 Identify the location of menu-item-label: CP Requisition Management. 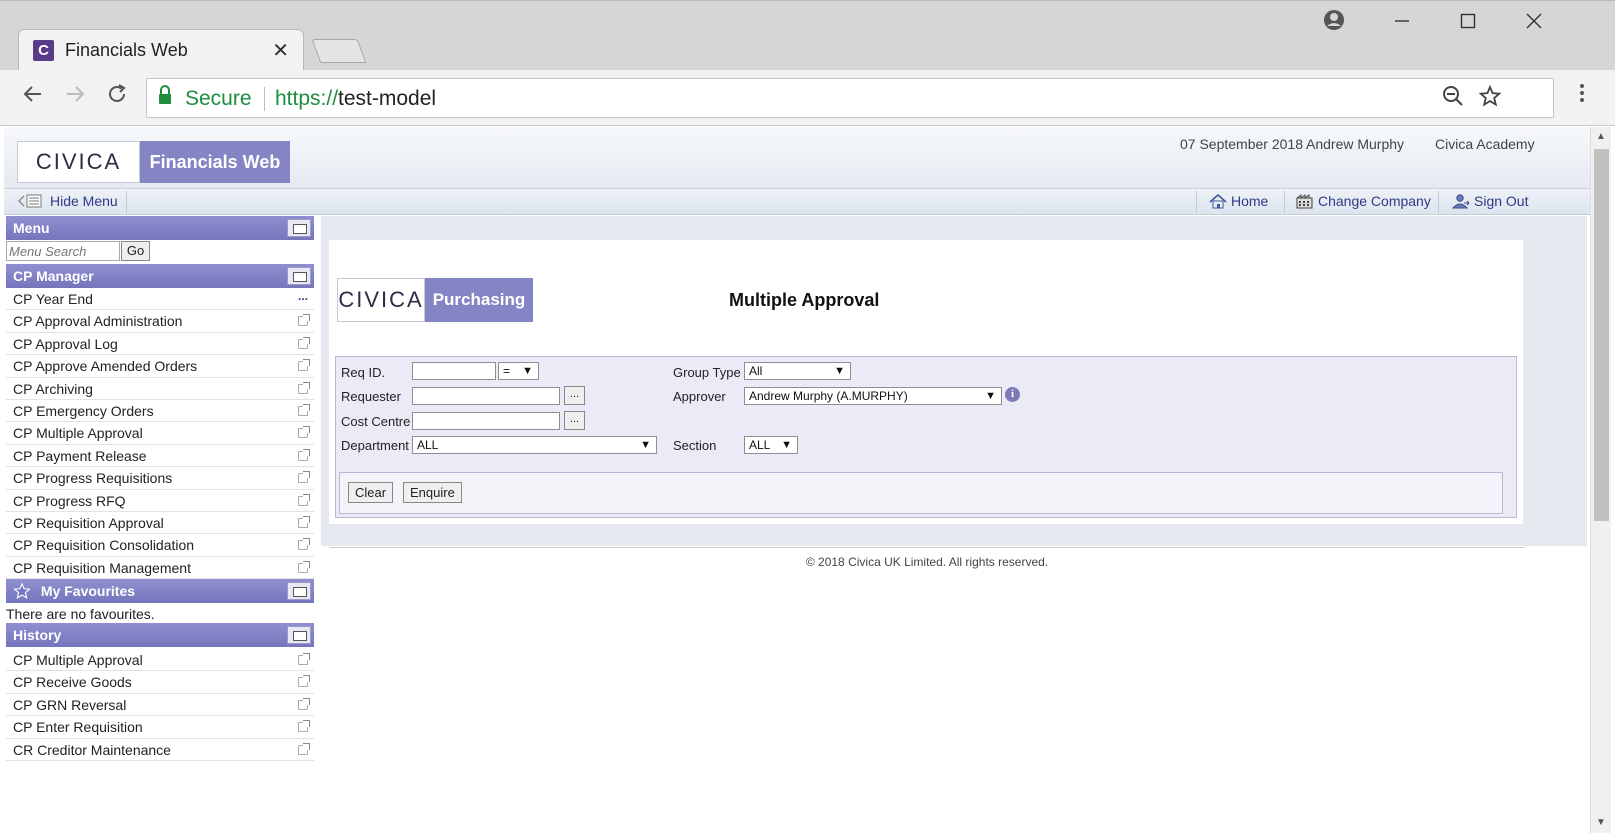
(102, 567).